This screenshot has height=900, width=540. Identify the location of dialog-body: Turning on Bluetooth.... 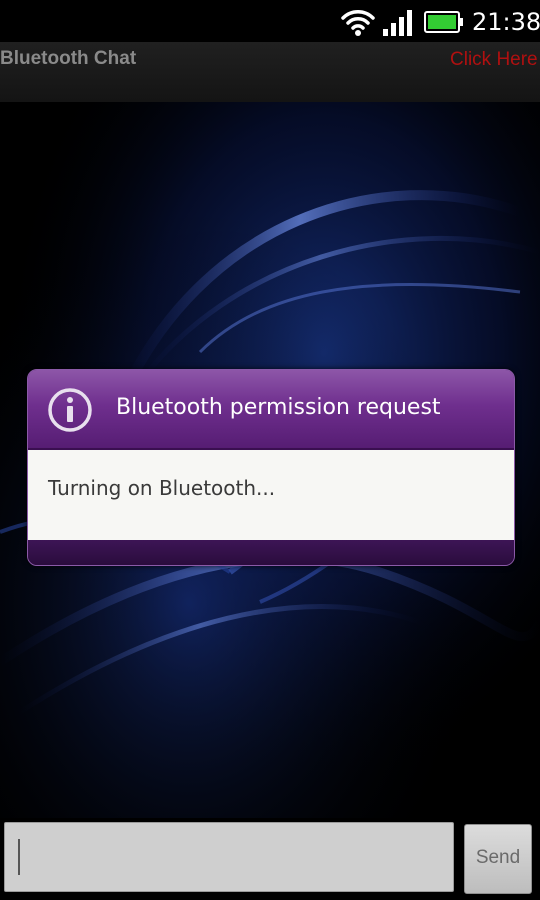
(271, 495).